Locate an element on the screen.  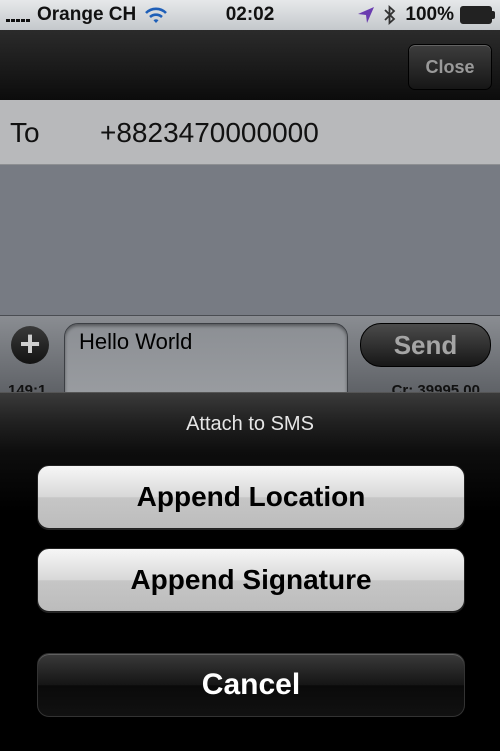
battery-percent: 100% is located at coordinates (429, 14).